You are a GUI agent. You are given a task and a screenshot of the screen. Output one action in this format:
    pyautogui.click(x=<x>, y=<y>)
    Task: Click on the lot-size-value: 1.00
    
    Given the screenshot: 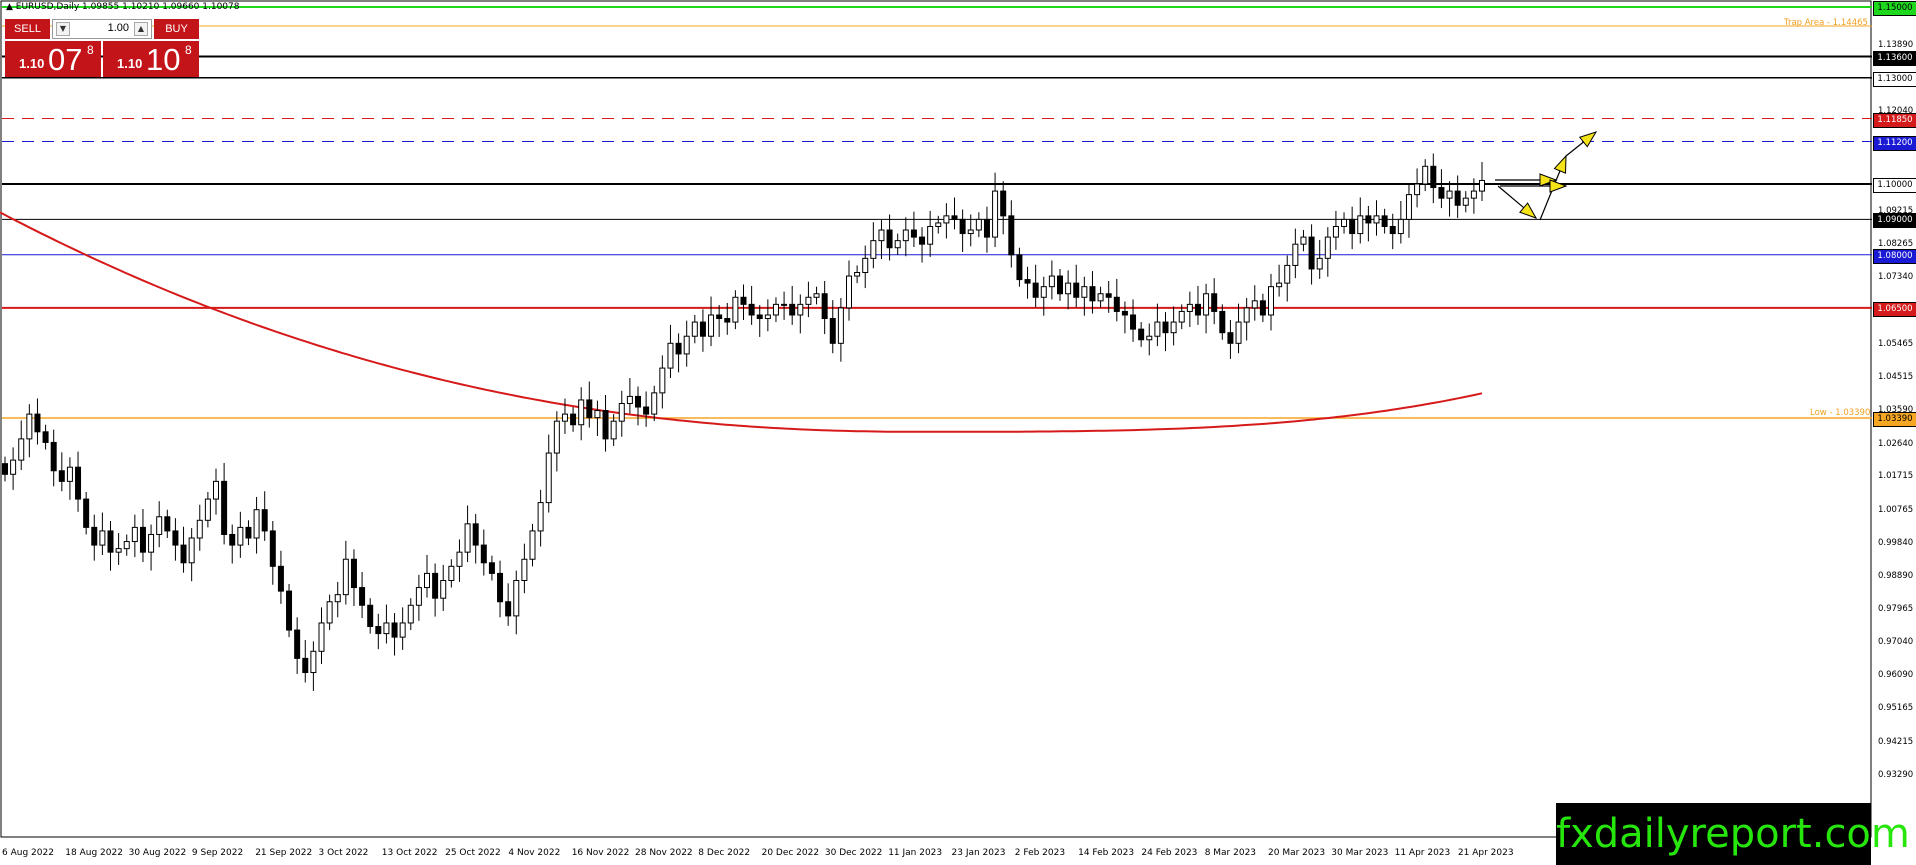 What is the action you would take?
    pyautogui.click(x=118, y=28)
    